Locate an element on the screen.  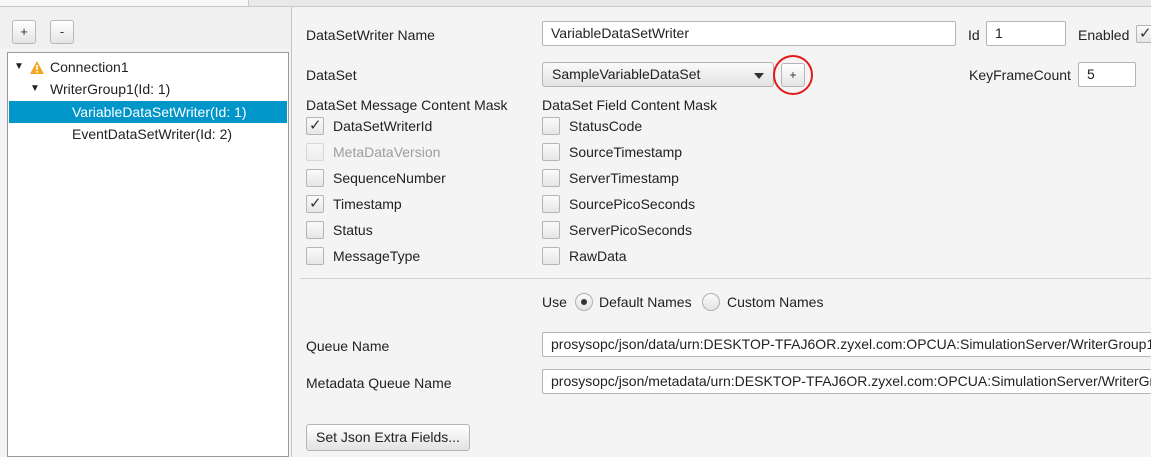
checkbox-status is located at coordinates (315, 230).